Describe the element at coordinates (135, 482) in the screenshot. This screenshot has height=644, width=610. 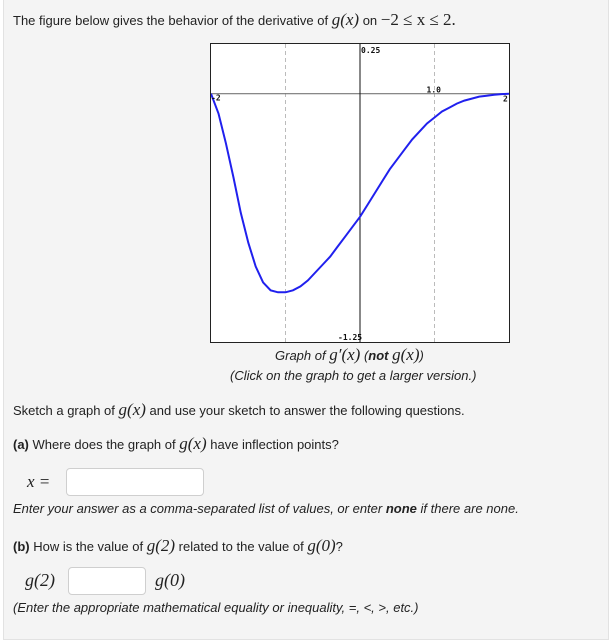
I see `inflection-points-input` at that location.